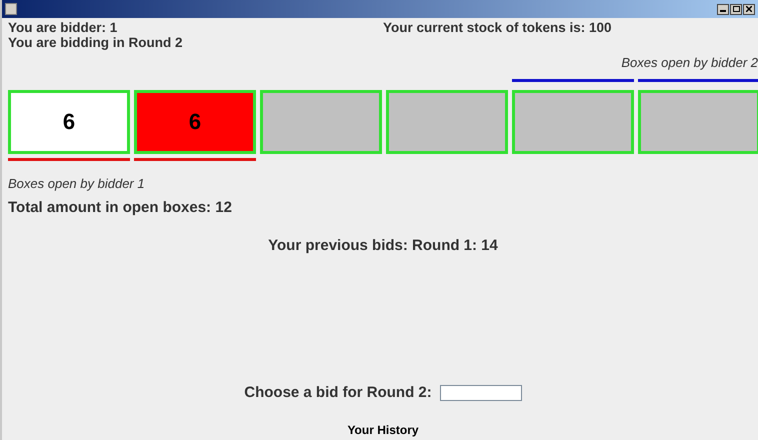  I want to click on bid-label: Choose a bid for Round 2:, so click(338, 392).